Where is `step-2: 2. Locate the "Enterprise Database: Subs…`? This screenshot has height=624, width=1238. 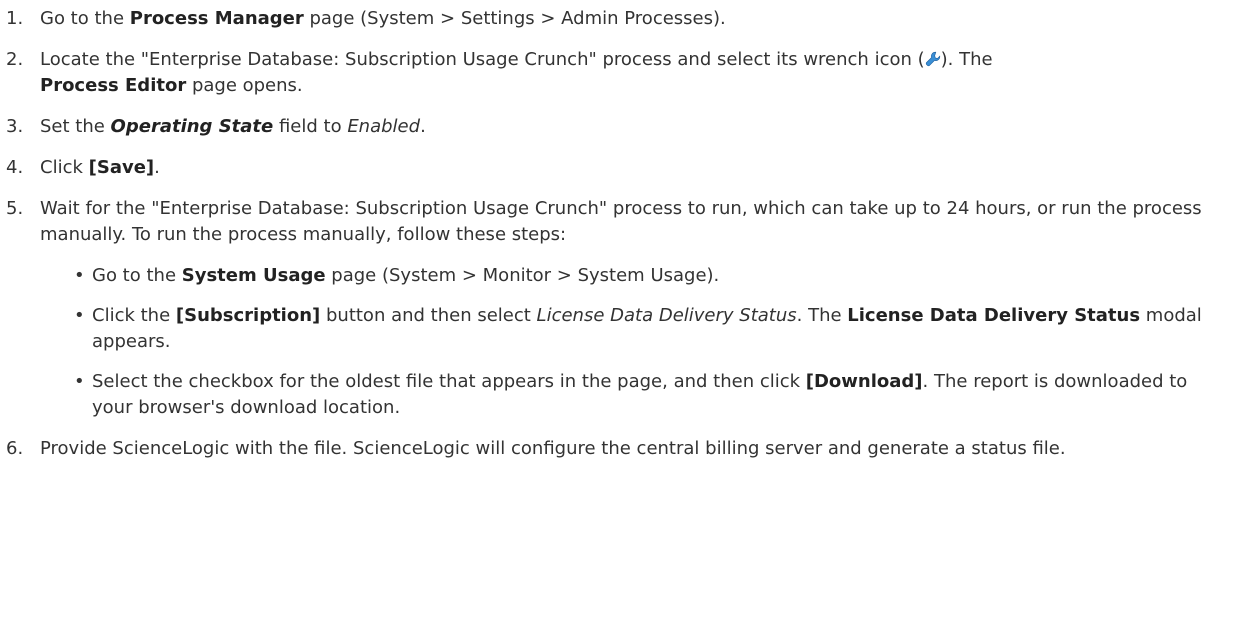 step-2: 2. Locate the "Enterprise Database: Subs… is located at coordinates (619, 73).